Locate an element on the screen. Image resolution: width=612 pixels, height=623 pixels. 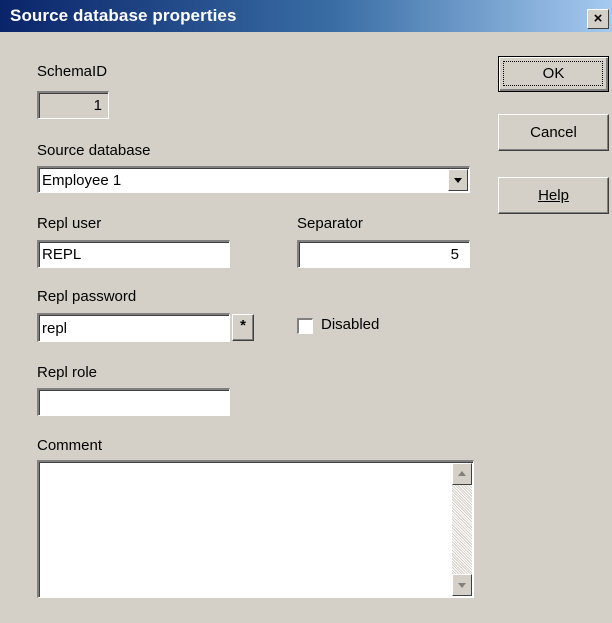
schema-id-value: 1 is located at coordinates (97, 105).